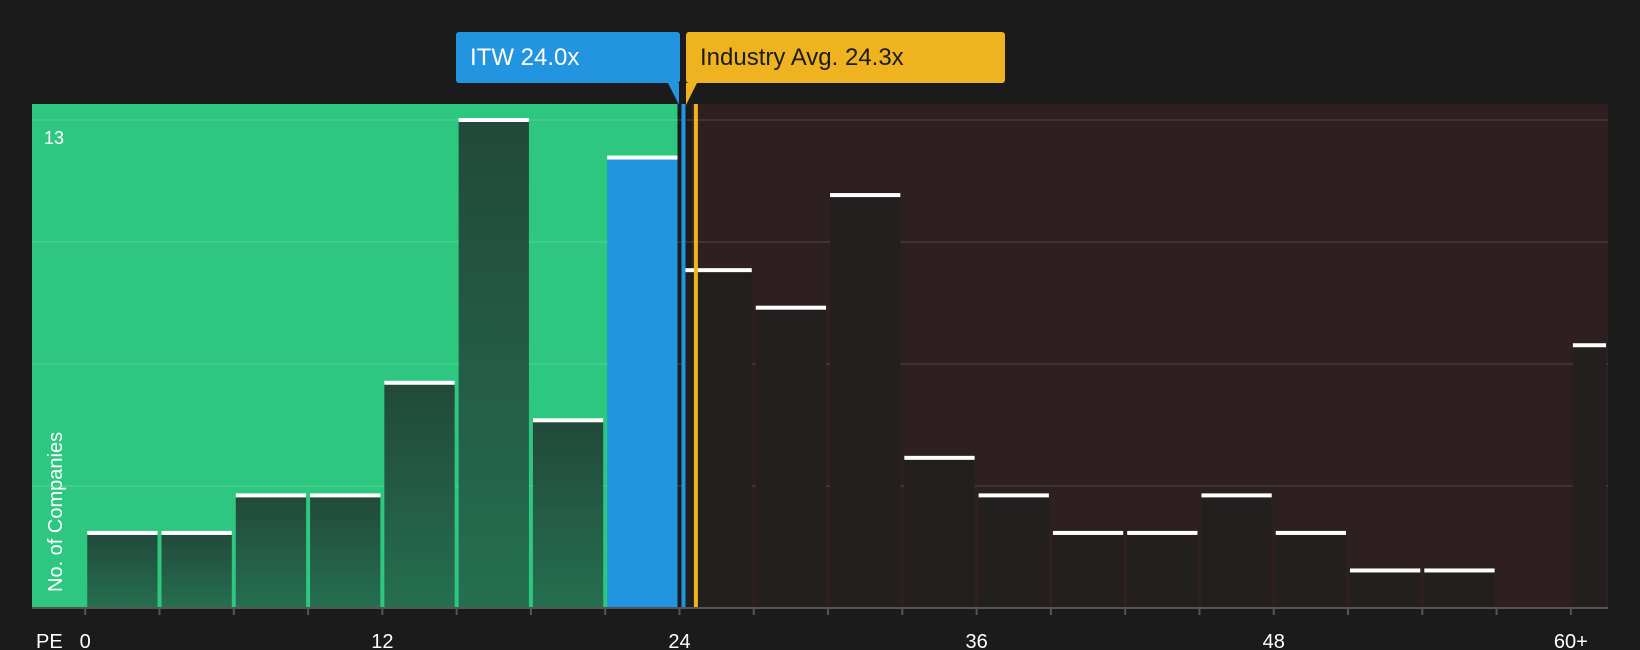 This screenshot has height=650, width=1640. What do you see at coordinates (679, 640) in the screenshot?
I see `x-tick-label: 24` at bounding box center [679, 640].